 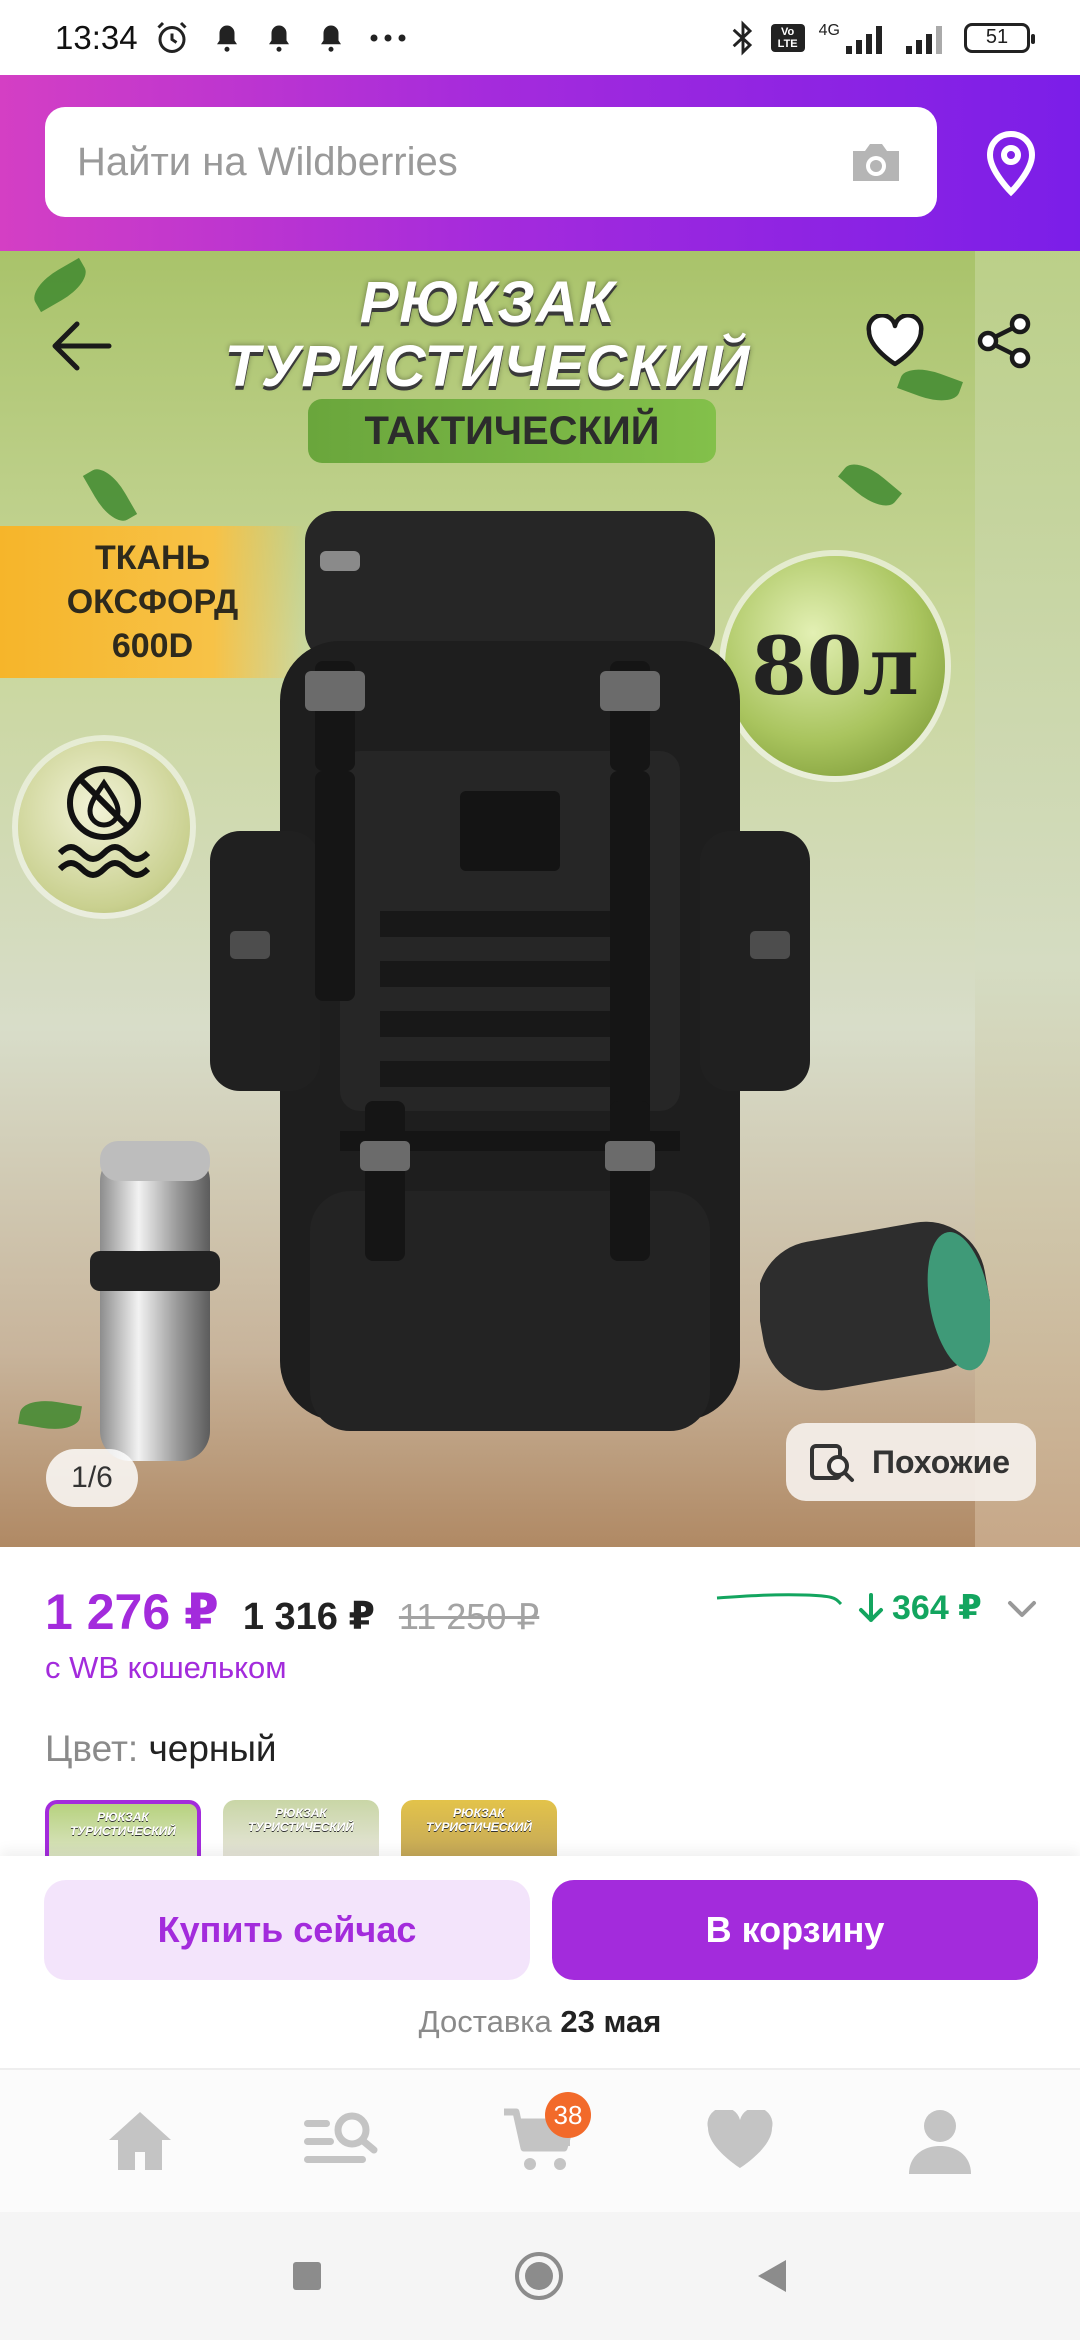 I want to click on buy-now-button: Купить сейчас, so click(x=287, y=1930).